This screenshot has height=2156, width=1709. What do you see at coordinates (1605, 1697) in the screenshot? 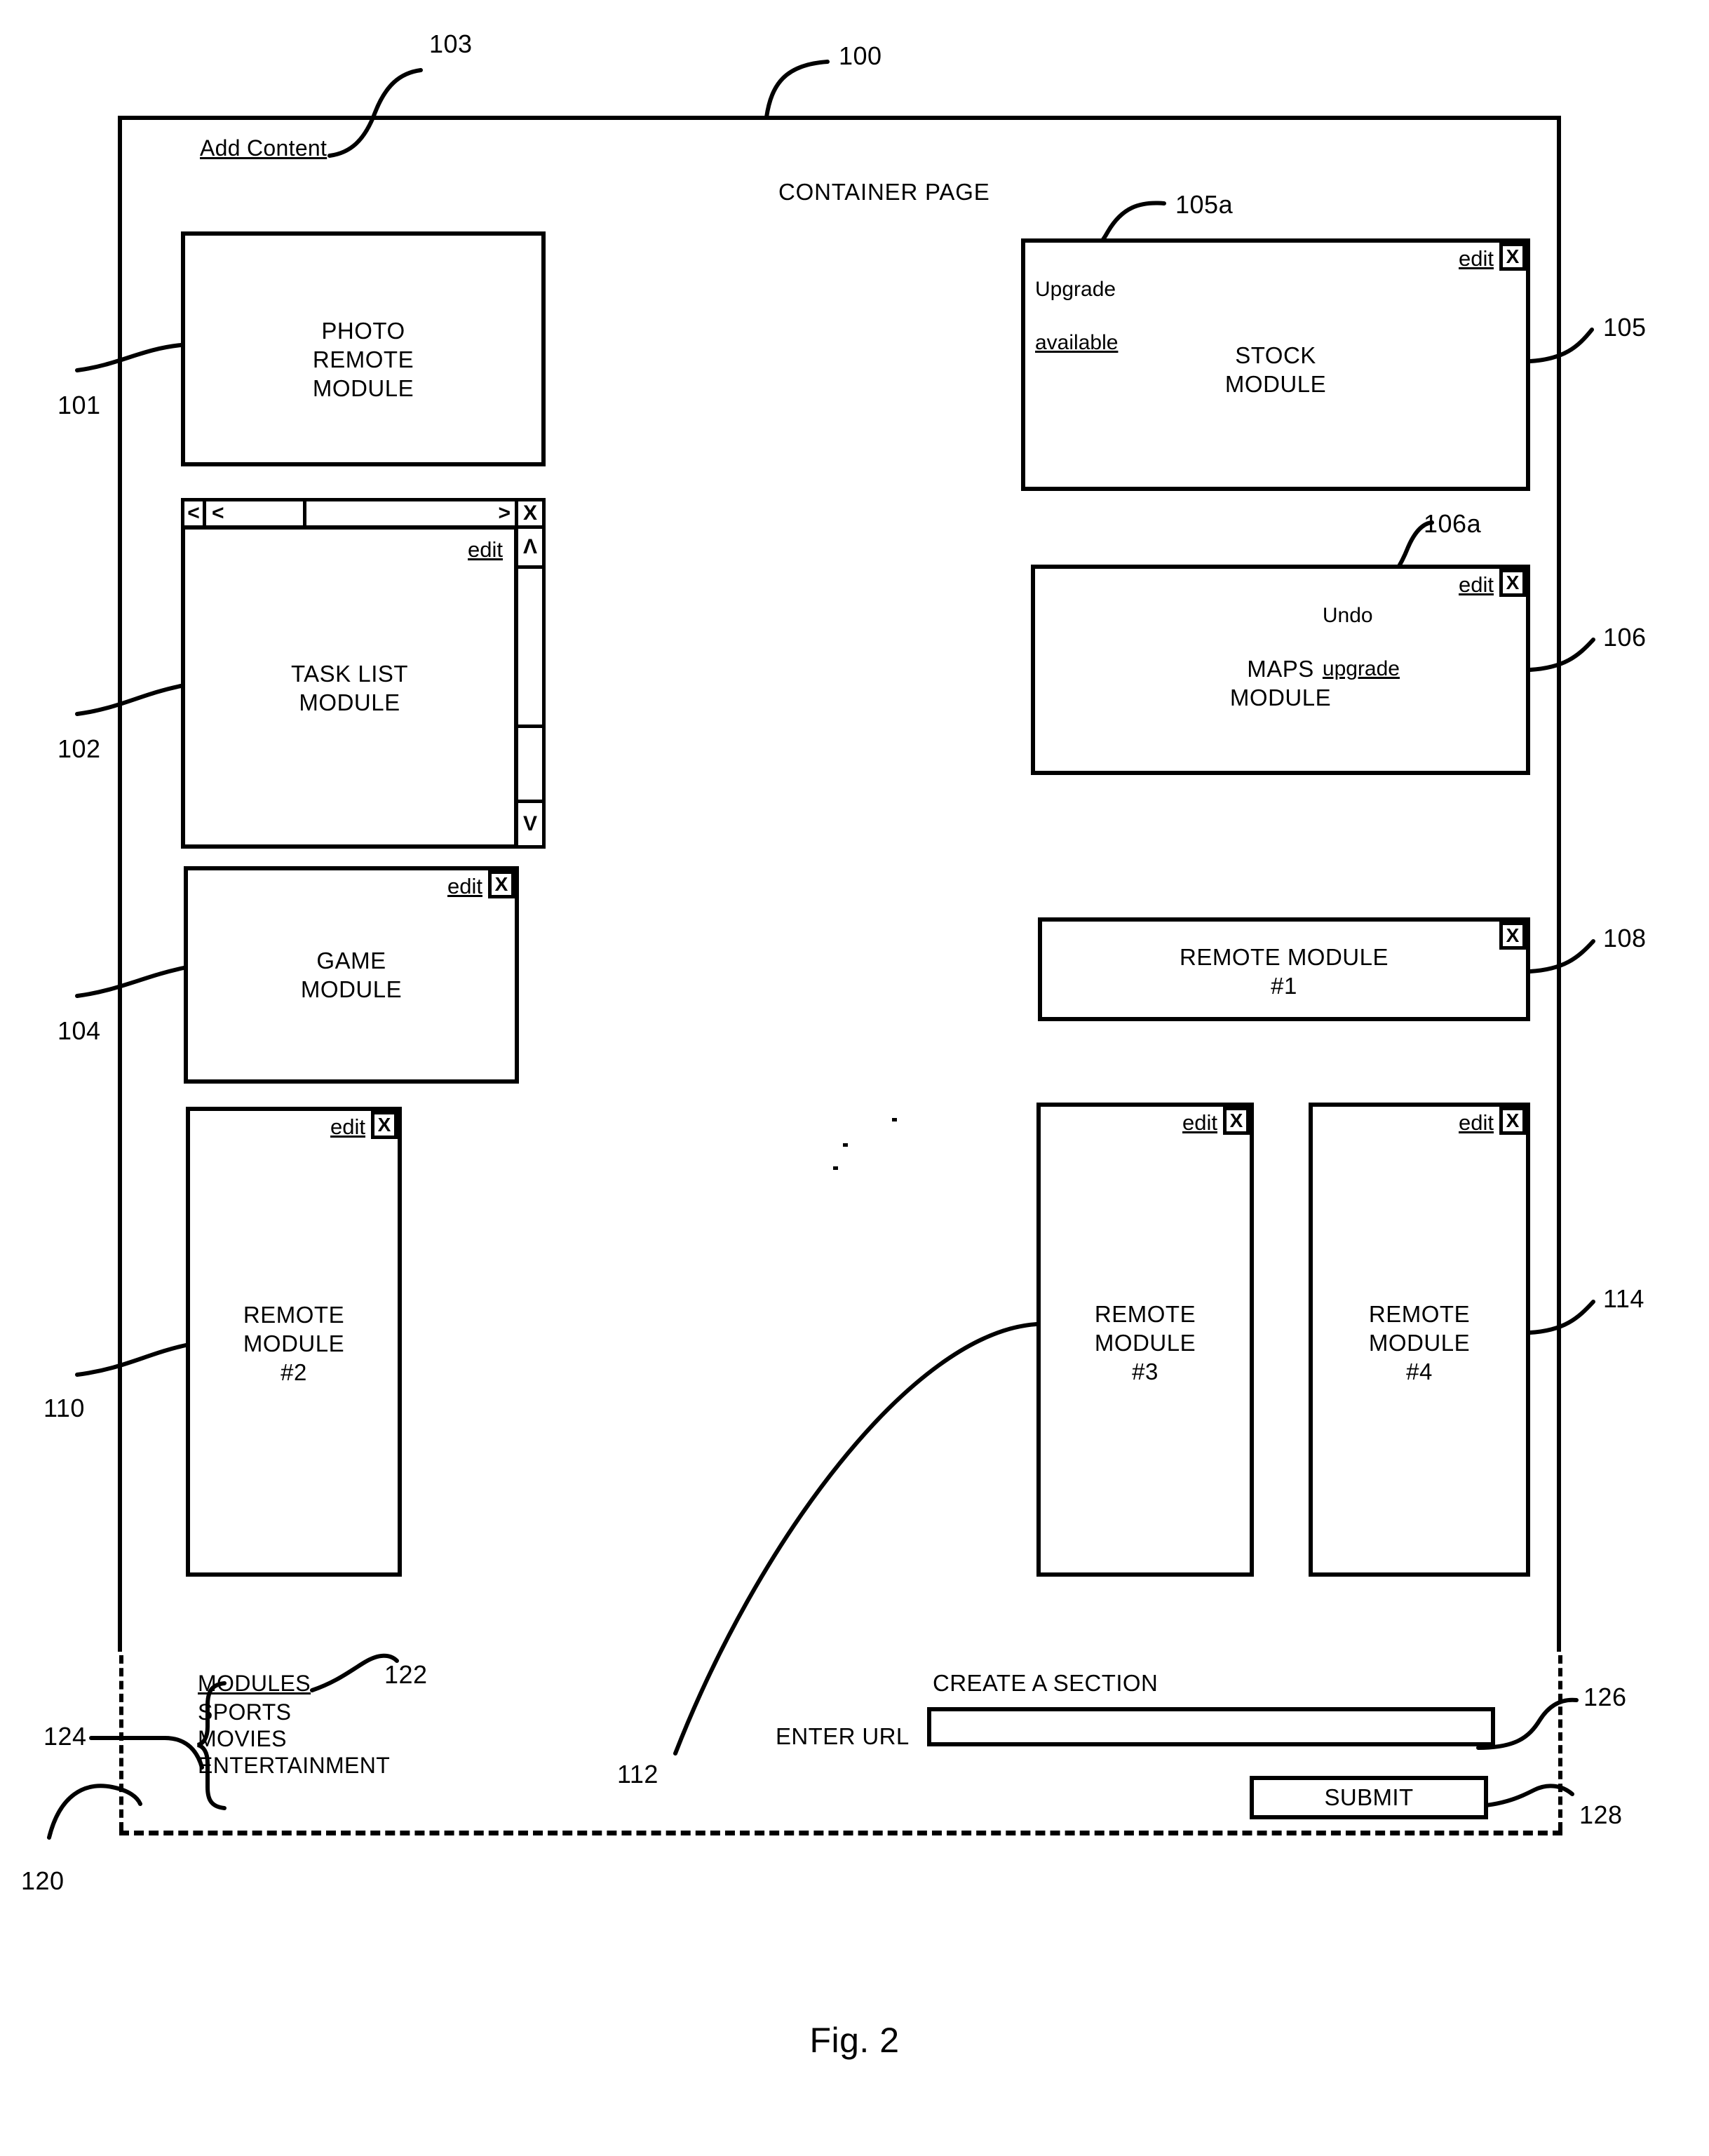
I see `ref-126: 126` at bounding box center [1605, 1697].